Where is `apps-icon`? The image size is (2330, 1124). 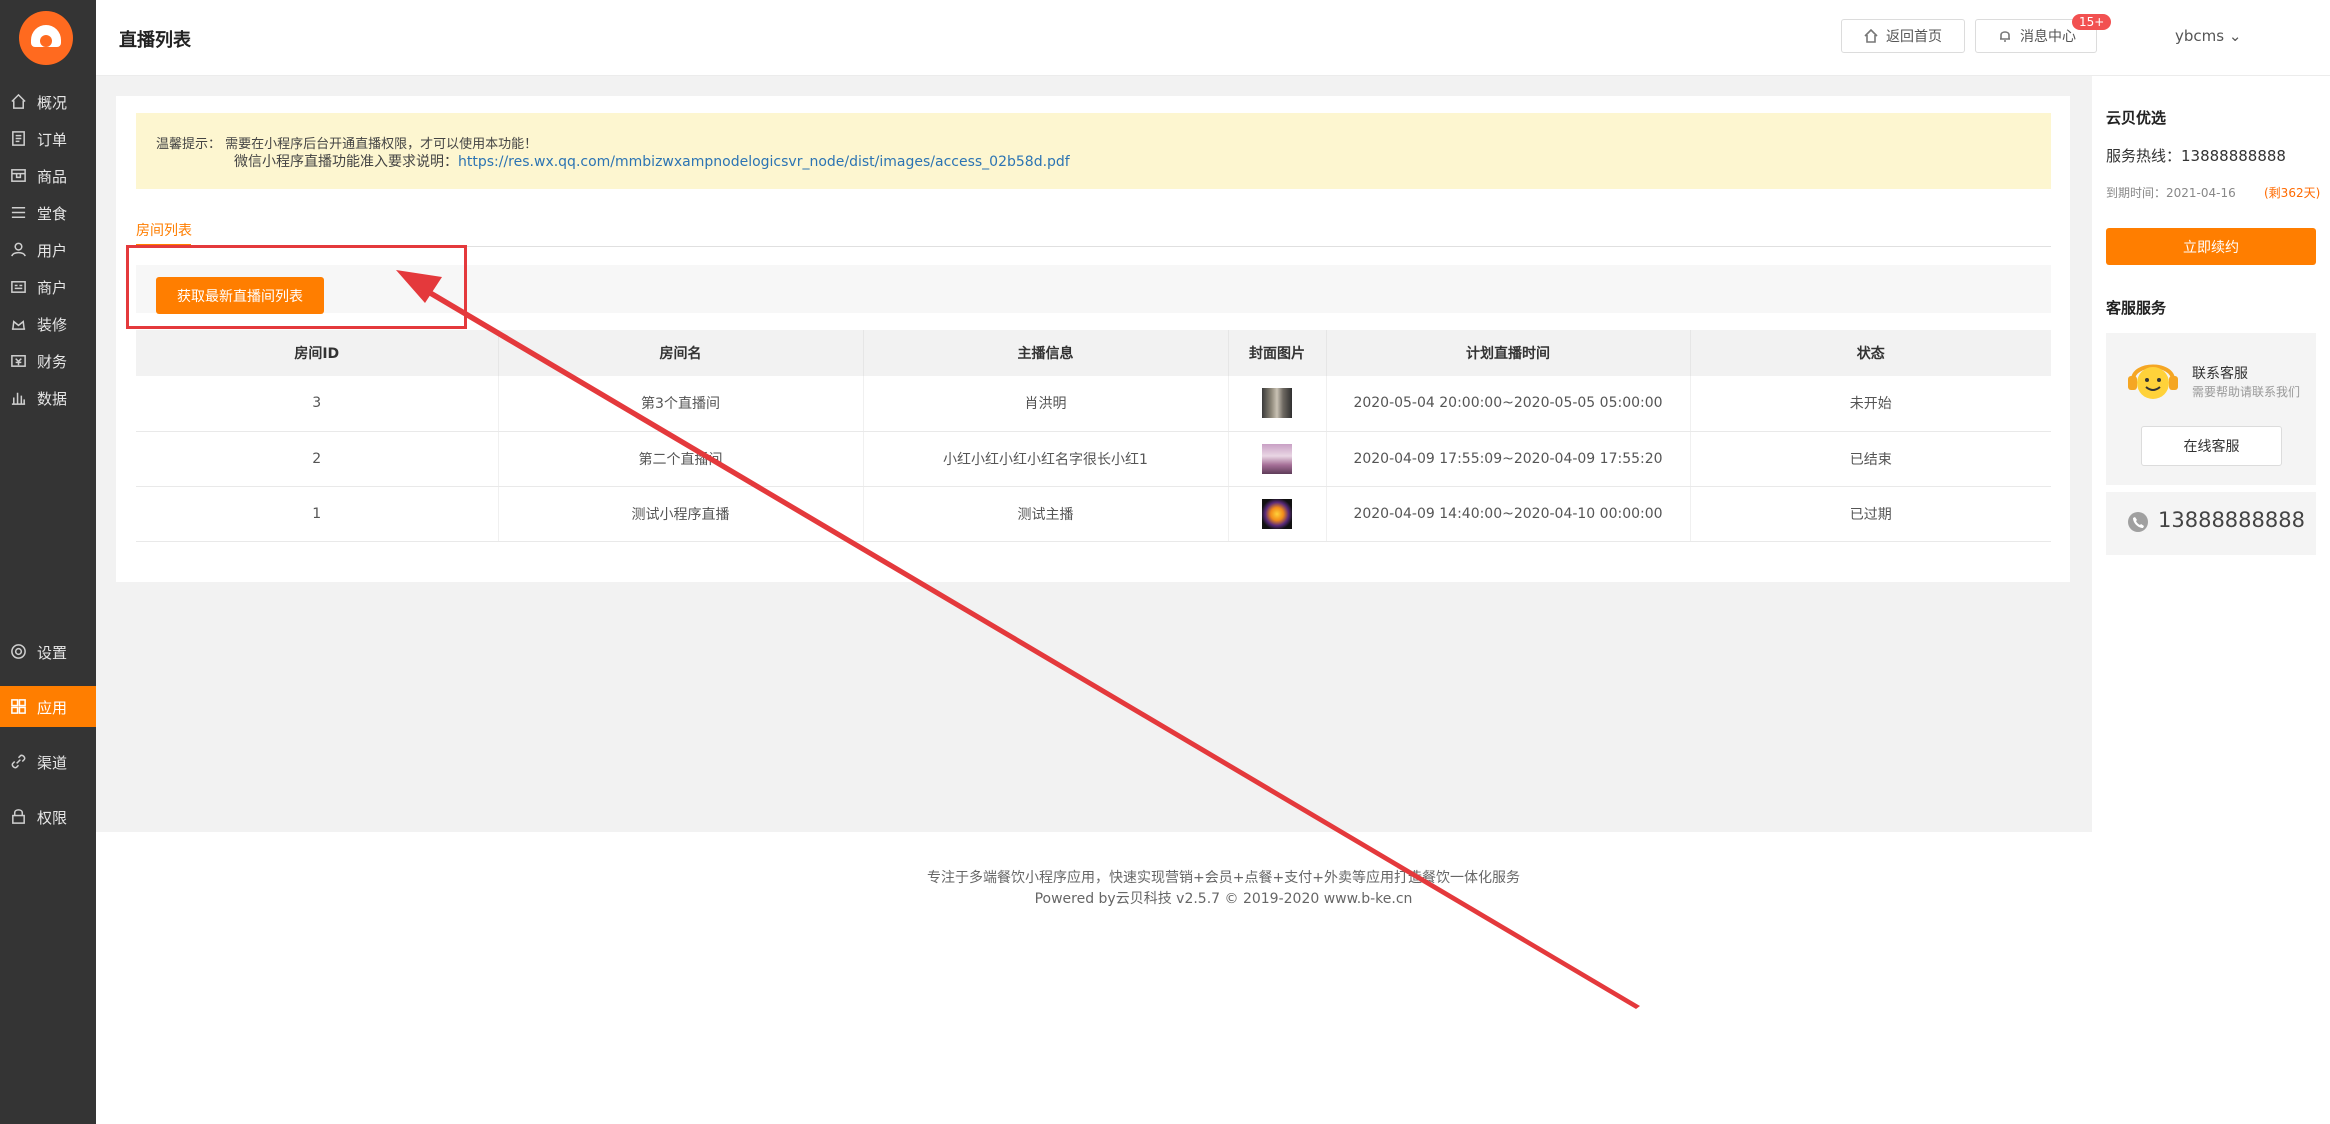
apps-icon is located at coordinates (18, 706).